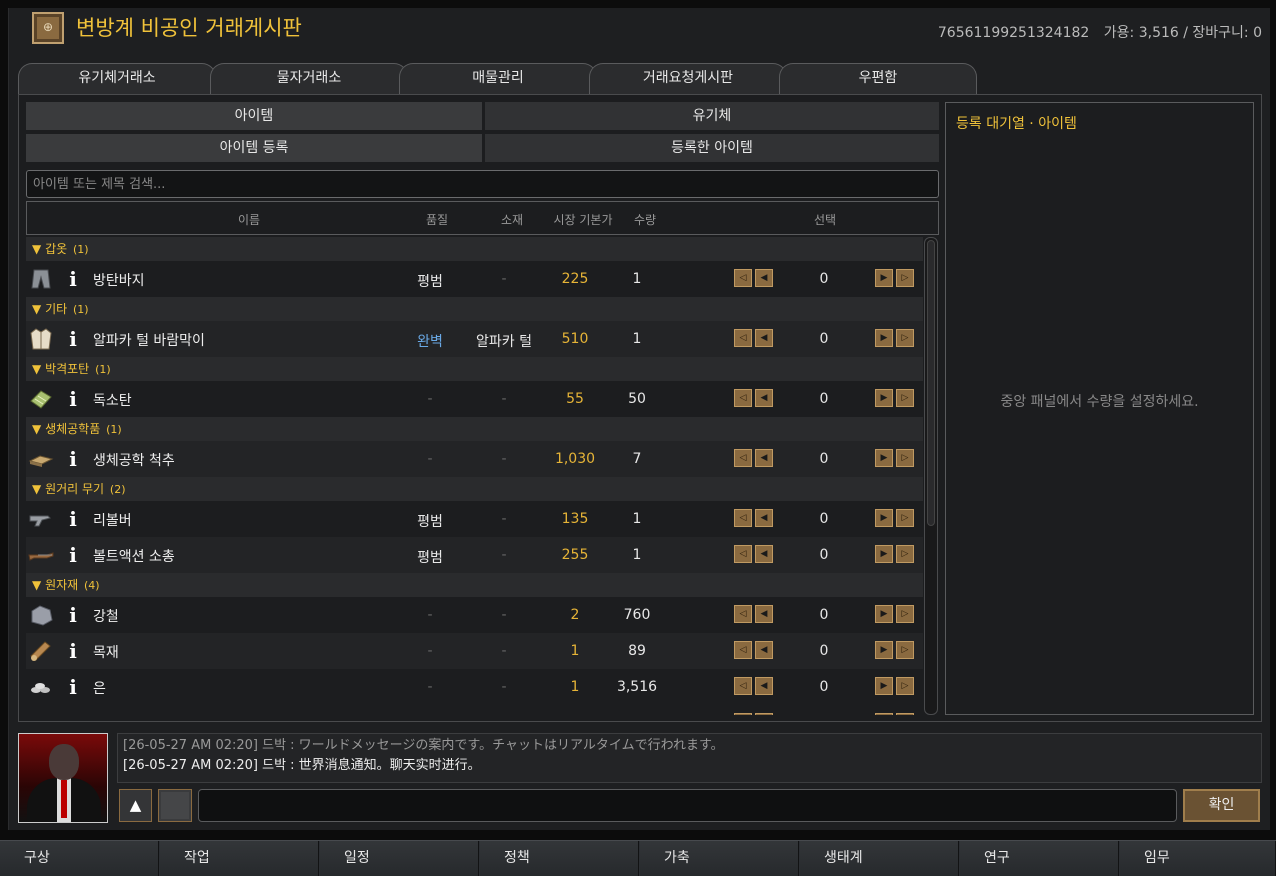 This screenshot has width=1276, height=876. Describe the element at coordinates (106, 617) in the screenshot. I see `item-name: 강철` at that location.